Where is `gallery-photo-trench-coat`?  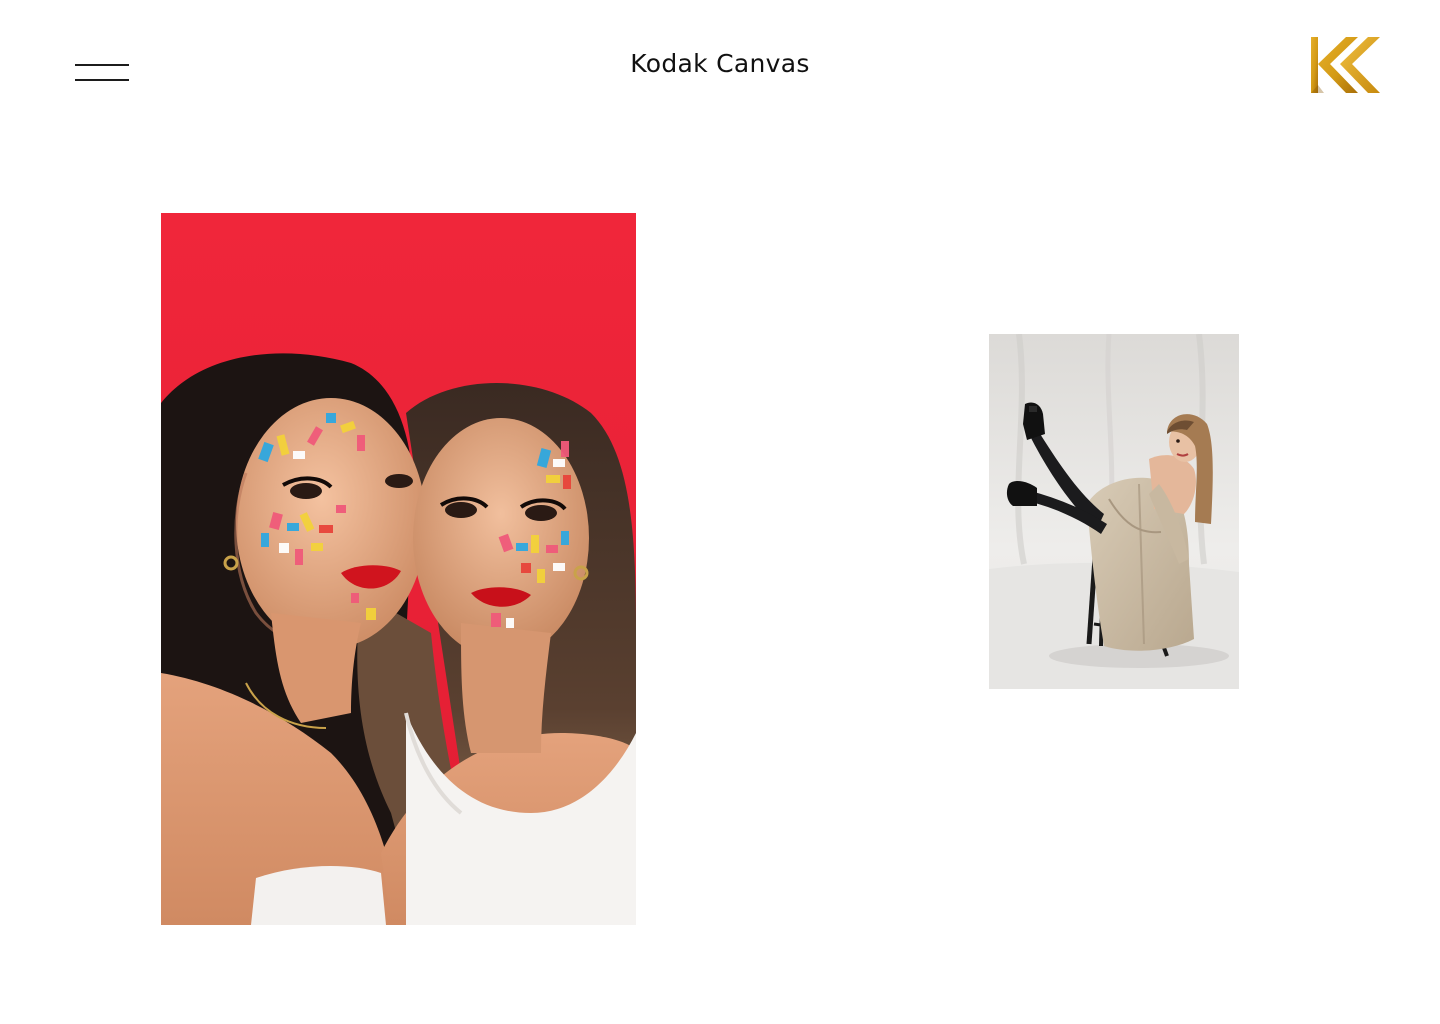 gallery-photo-trench-coat is located at coordinates (1114, 511).